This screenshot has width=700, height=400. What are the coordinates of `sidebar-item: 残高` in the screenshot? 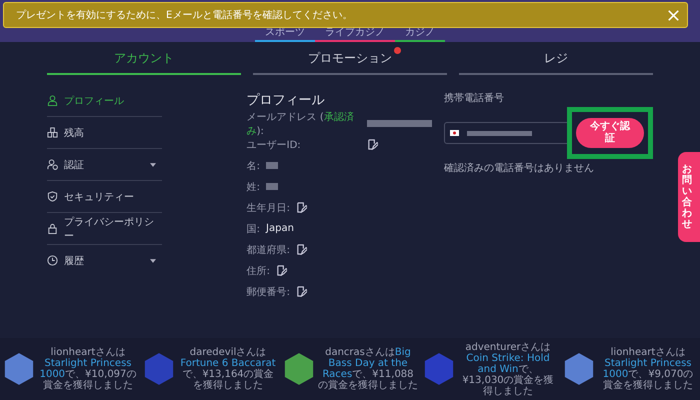 It's located at (104, 133).